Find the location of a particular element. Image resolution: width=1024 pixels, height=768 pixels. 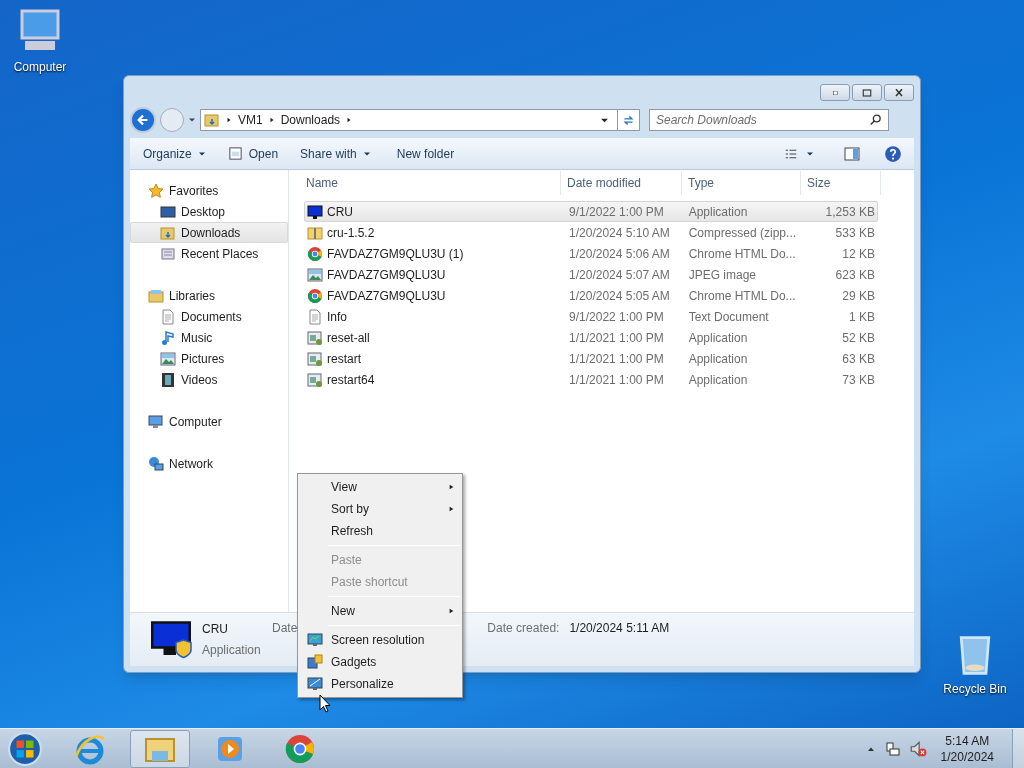

nav-item: Downloads is located at coordinates (209, 232).